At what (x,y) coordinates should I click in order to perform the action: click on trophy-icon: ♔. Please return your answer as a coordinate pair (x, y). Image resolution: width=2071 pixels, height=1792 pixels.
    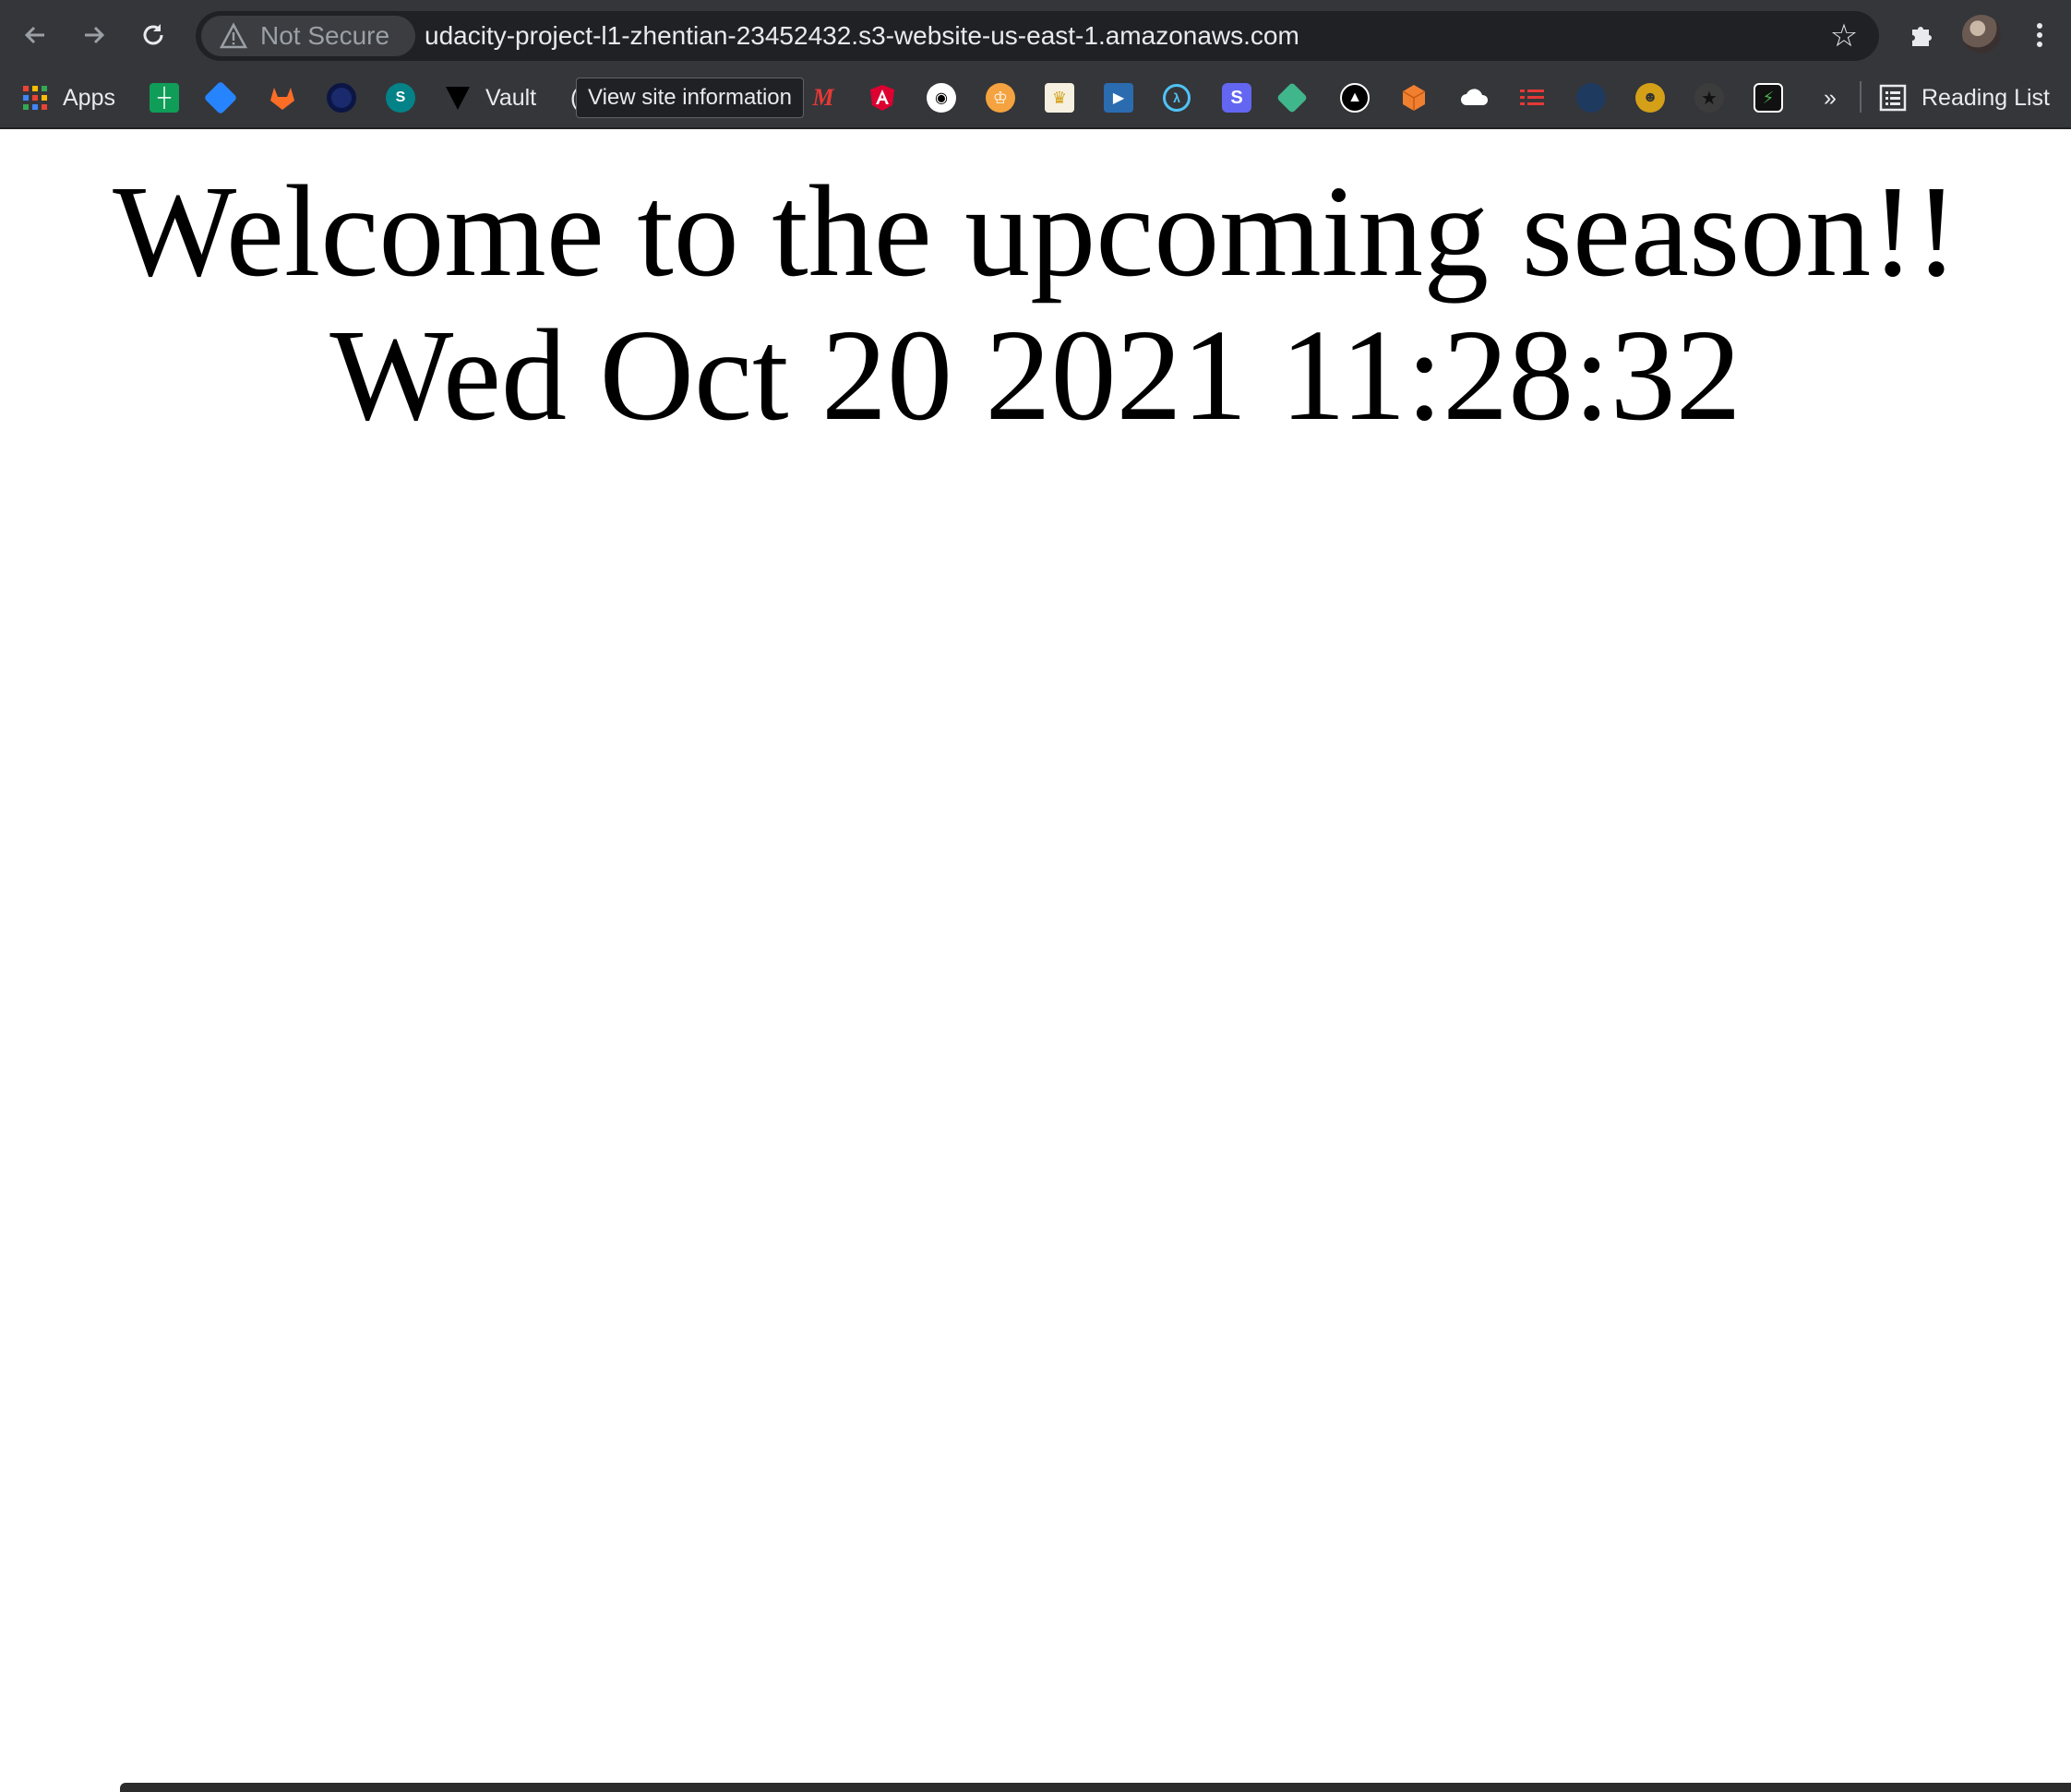
    Looking at the image, I should click on (1000, 98).